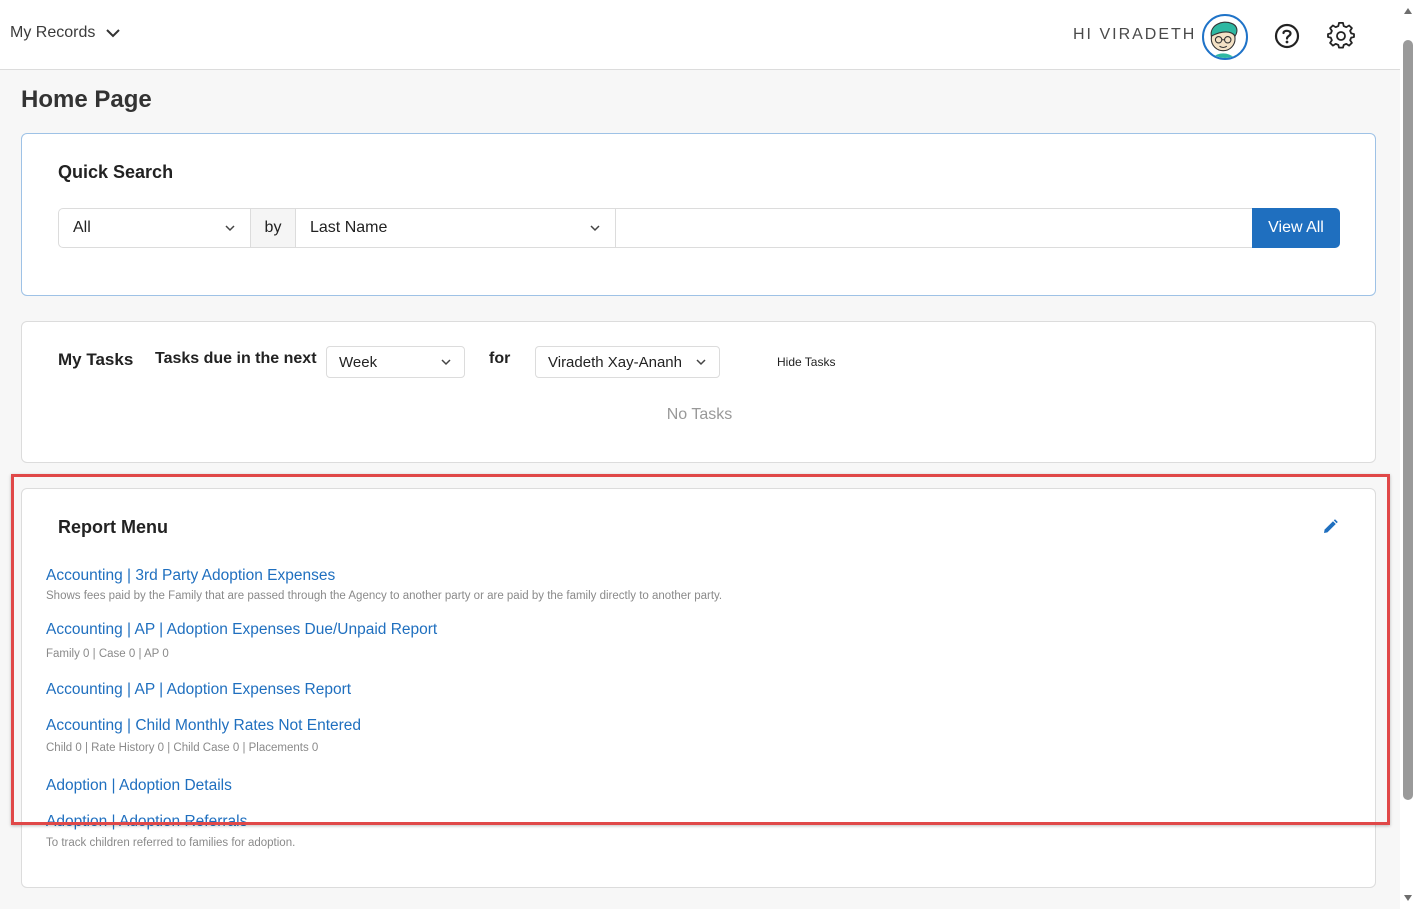  I want to click on hide-tasks-button: Hide Tasks, so click(806, 362).